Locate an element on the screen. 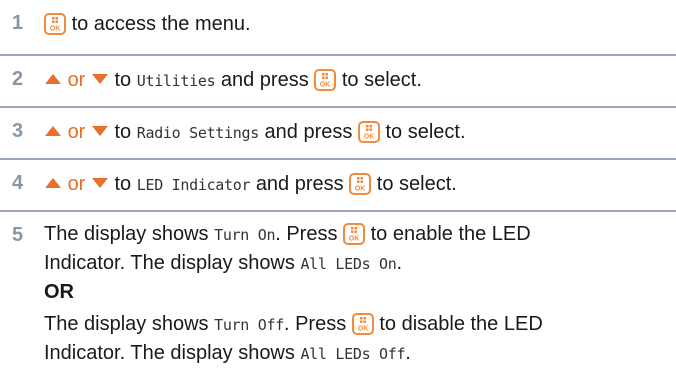  step-number: 1 is located at coordinates (18, 23).